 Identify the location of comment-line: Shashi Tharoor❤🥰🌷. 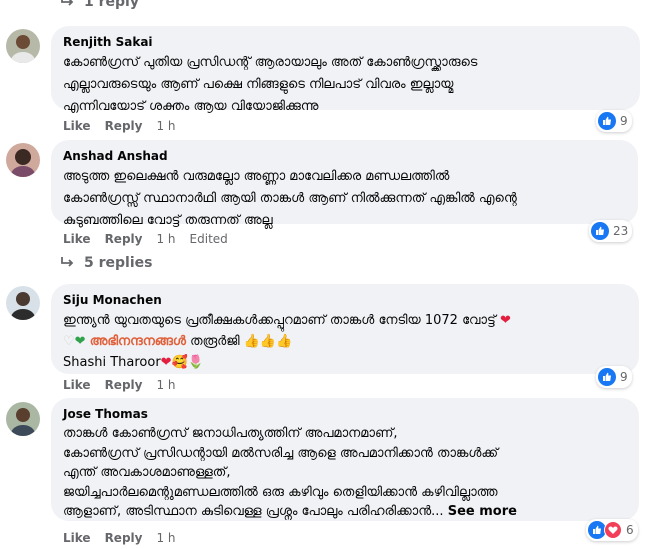
(345, 362).